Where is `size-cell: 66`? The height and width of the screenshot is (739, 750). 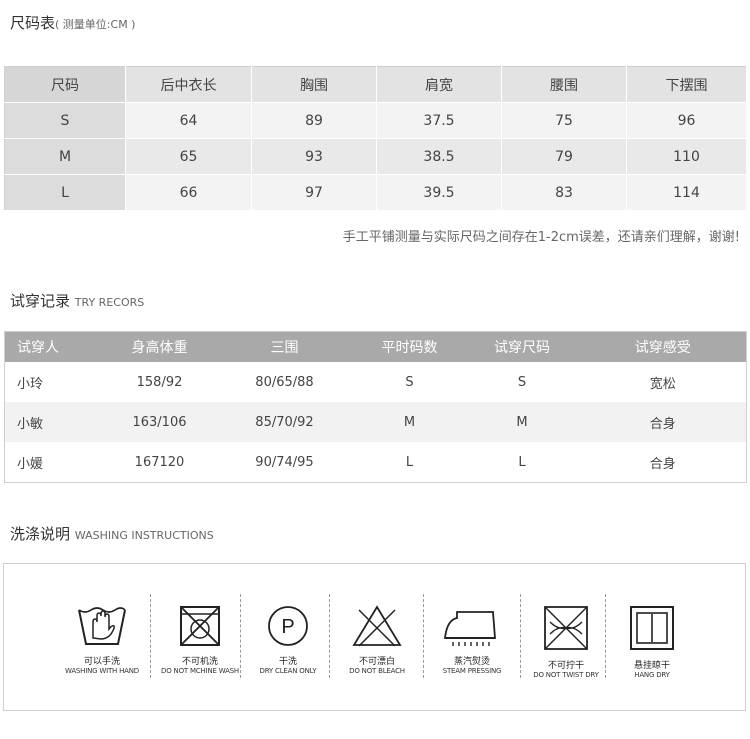 size-cell: 66 is located at coordinates (188, 192).